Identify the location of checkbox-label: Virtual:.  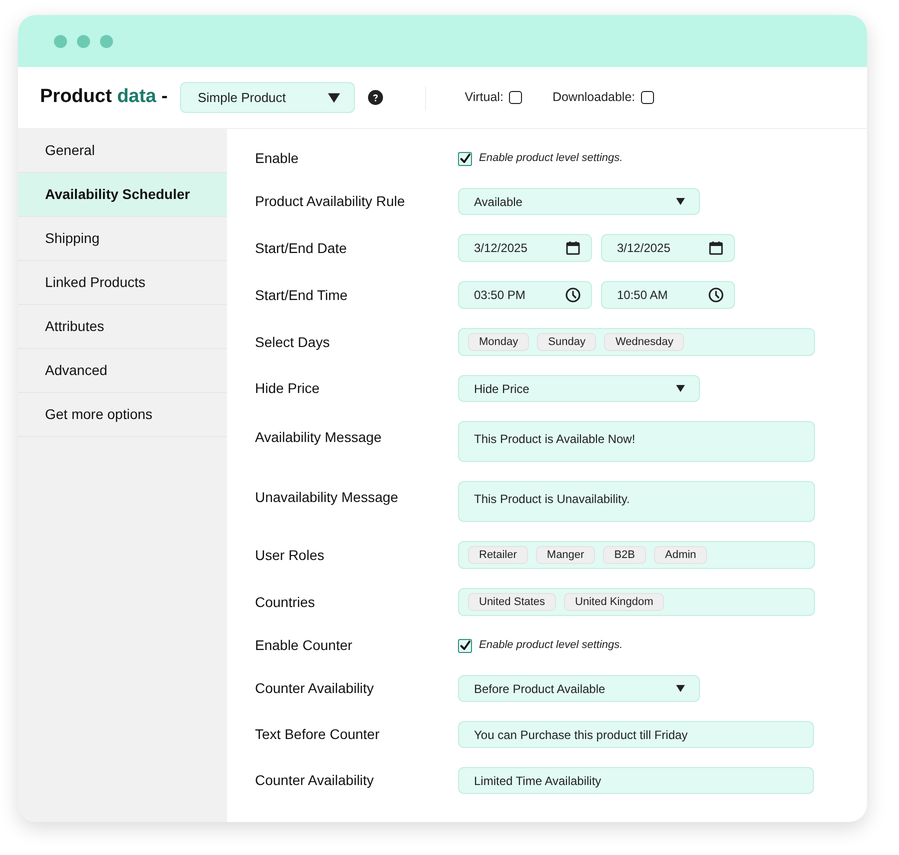
(484, 97).